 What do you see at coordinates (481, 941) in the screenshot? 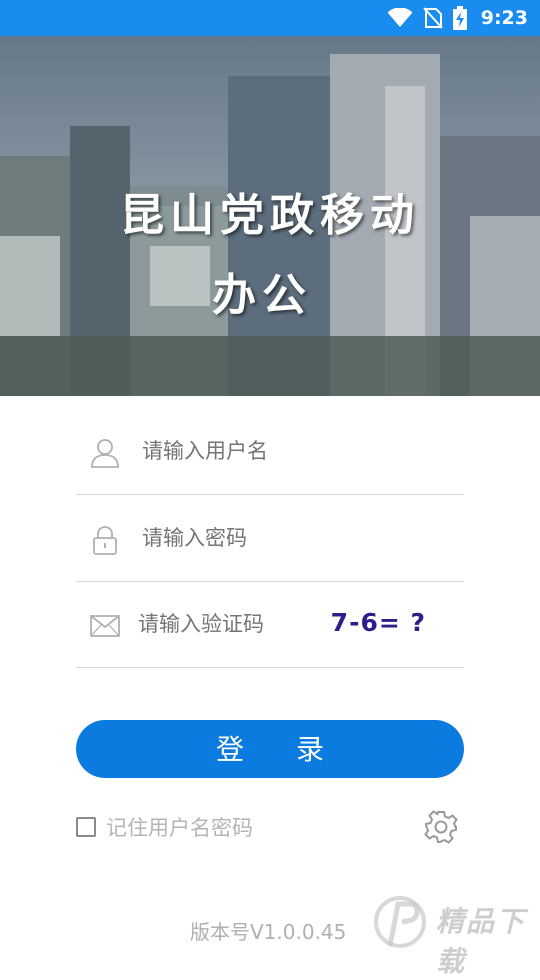
I see `watermark-text: 精品下载` at bounding box center [481, 941].